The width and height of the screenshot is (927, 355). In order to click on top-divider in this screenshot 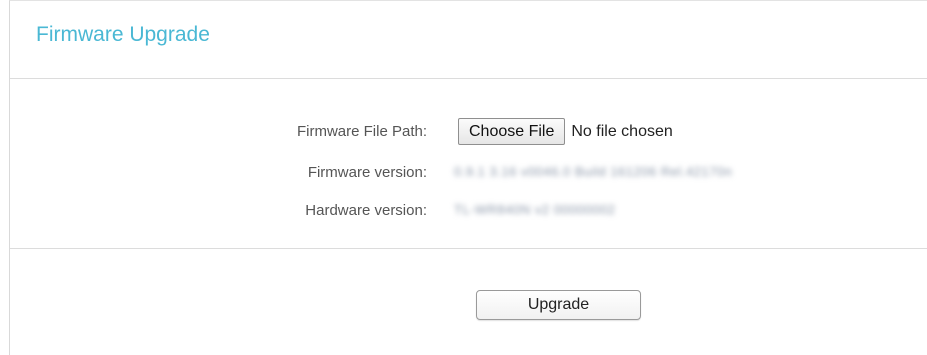, I will do `click(468, 78)`.